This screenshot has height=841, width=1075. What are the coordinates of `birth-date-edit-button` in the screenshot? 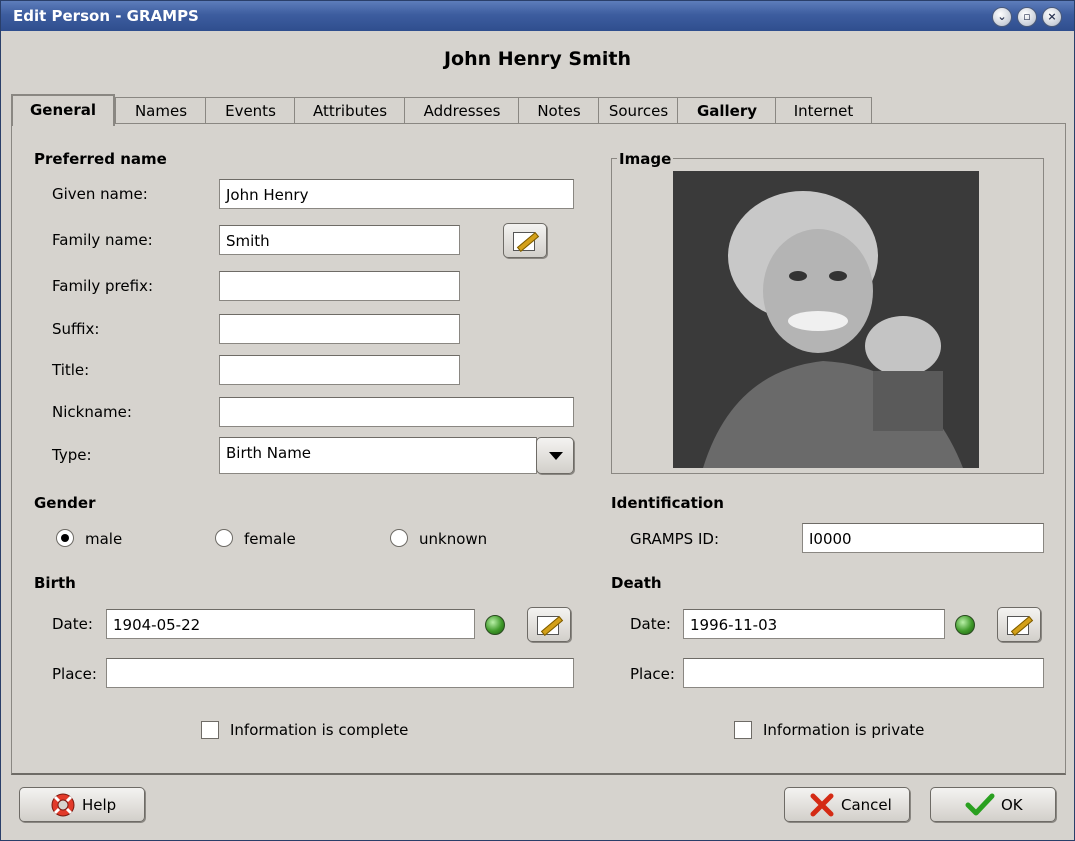 It's located at (549, 624).